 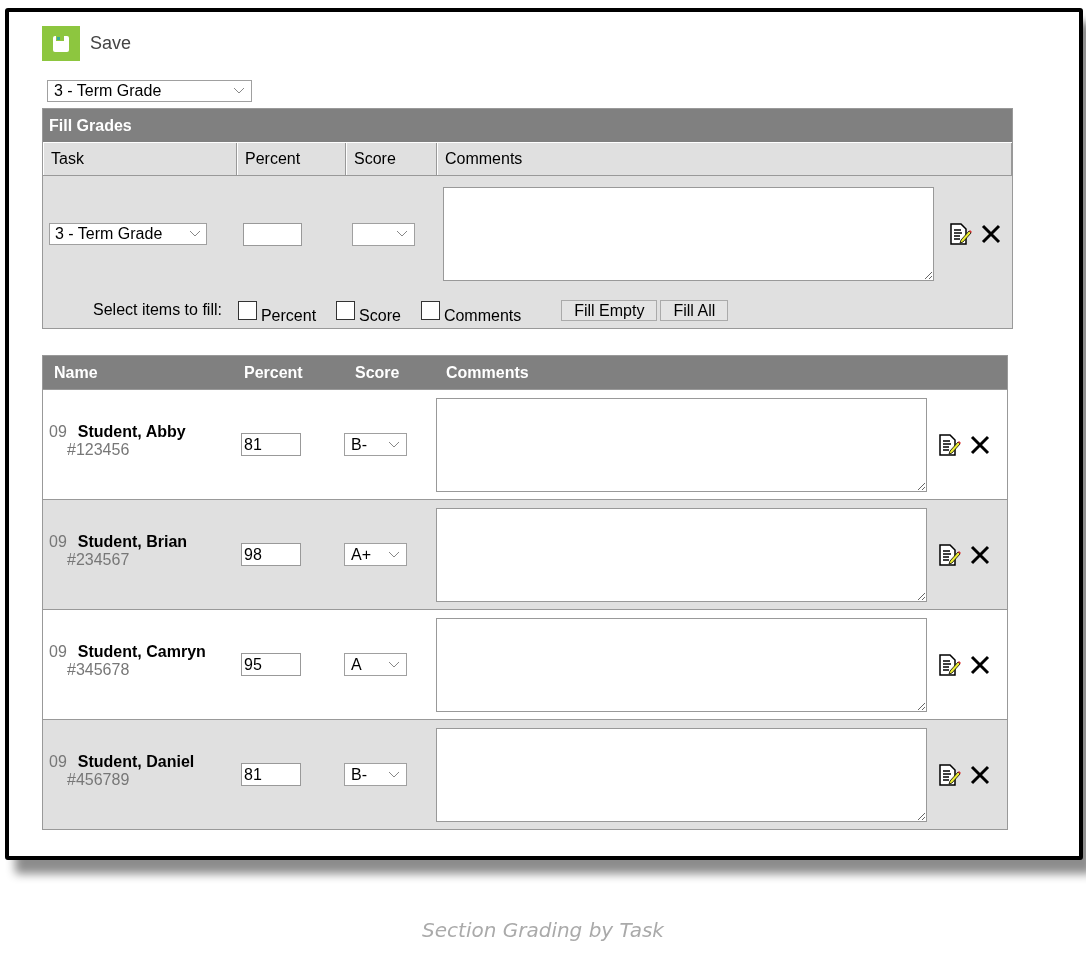 I want to click on student-name: Student, Camryn, so click(x=141, y=651).